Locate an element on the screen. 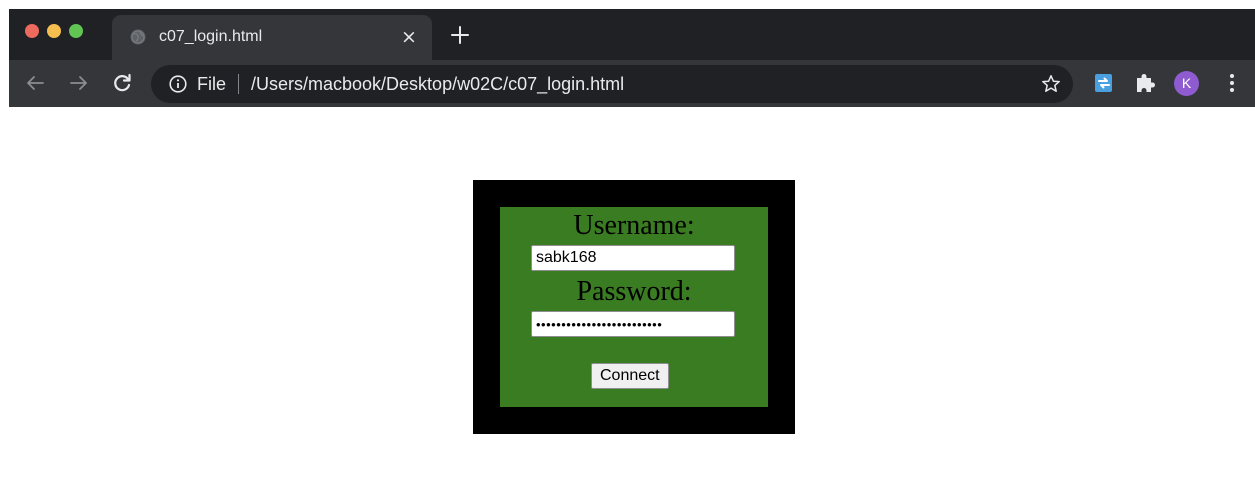 This screenshot has width=1255, height=500. connect-button: Connect is located at coordinates (630, 376).